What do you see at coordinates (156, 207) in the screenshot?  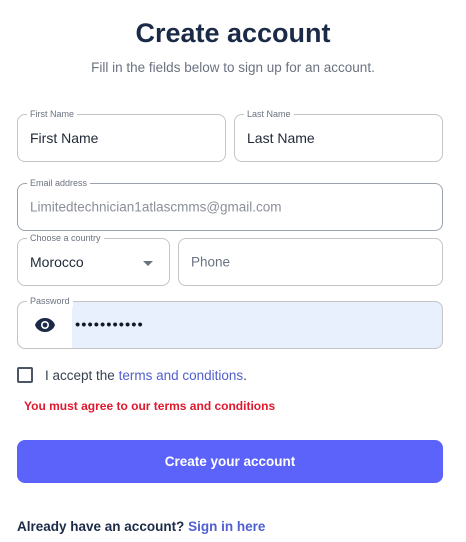 I see `email-value: Limitedtechnician1atlascmms@gmail.com` at bounding box center [156, 207].